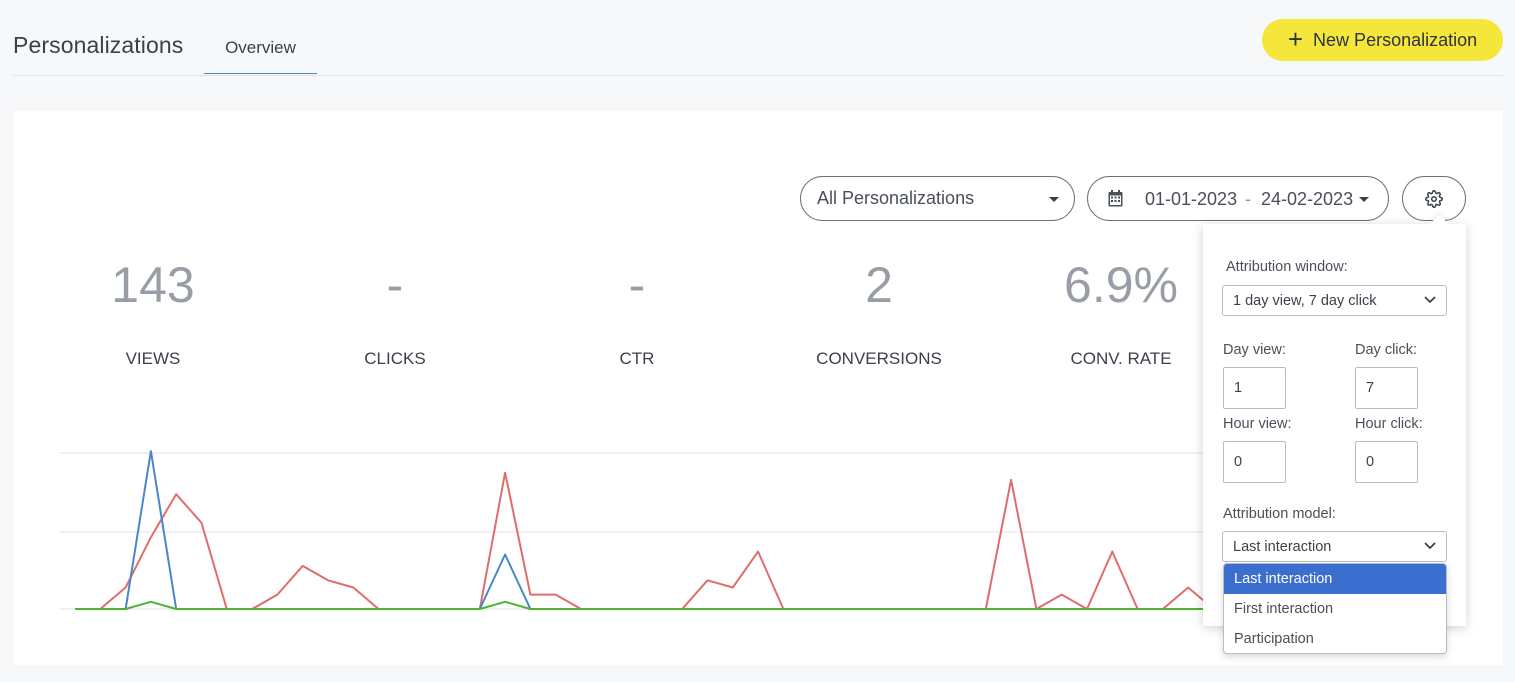 This screenshot has height=682, width=1515. What do you see at coordinates (395, 358) in the screenshot?
I see `stat-label: CLICKS` at bounding box center [395, 358].